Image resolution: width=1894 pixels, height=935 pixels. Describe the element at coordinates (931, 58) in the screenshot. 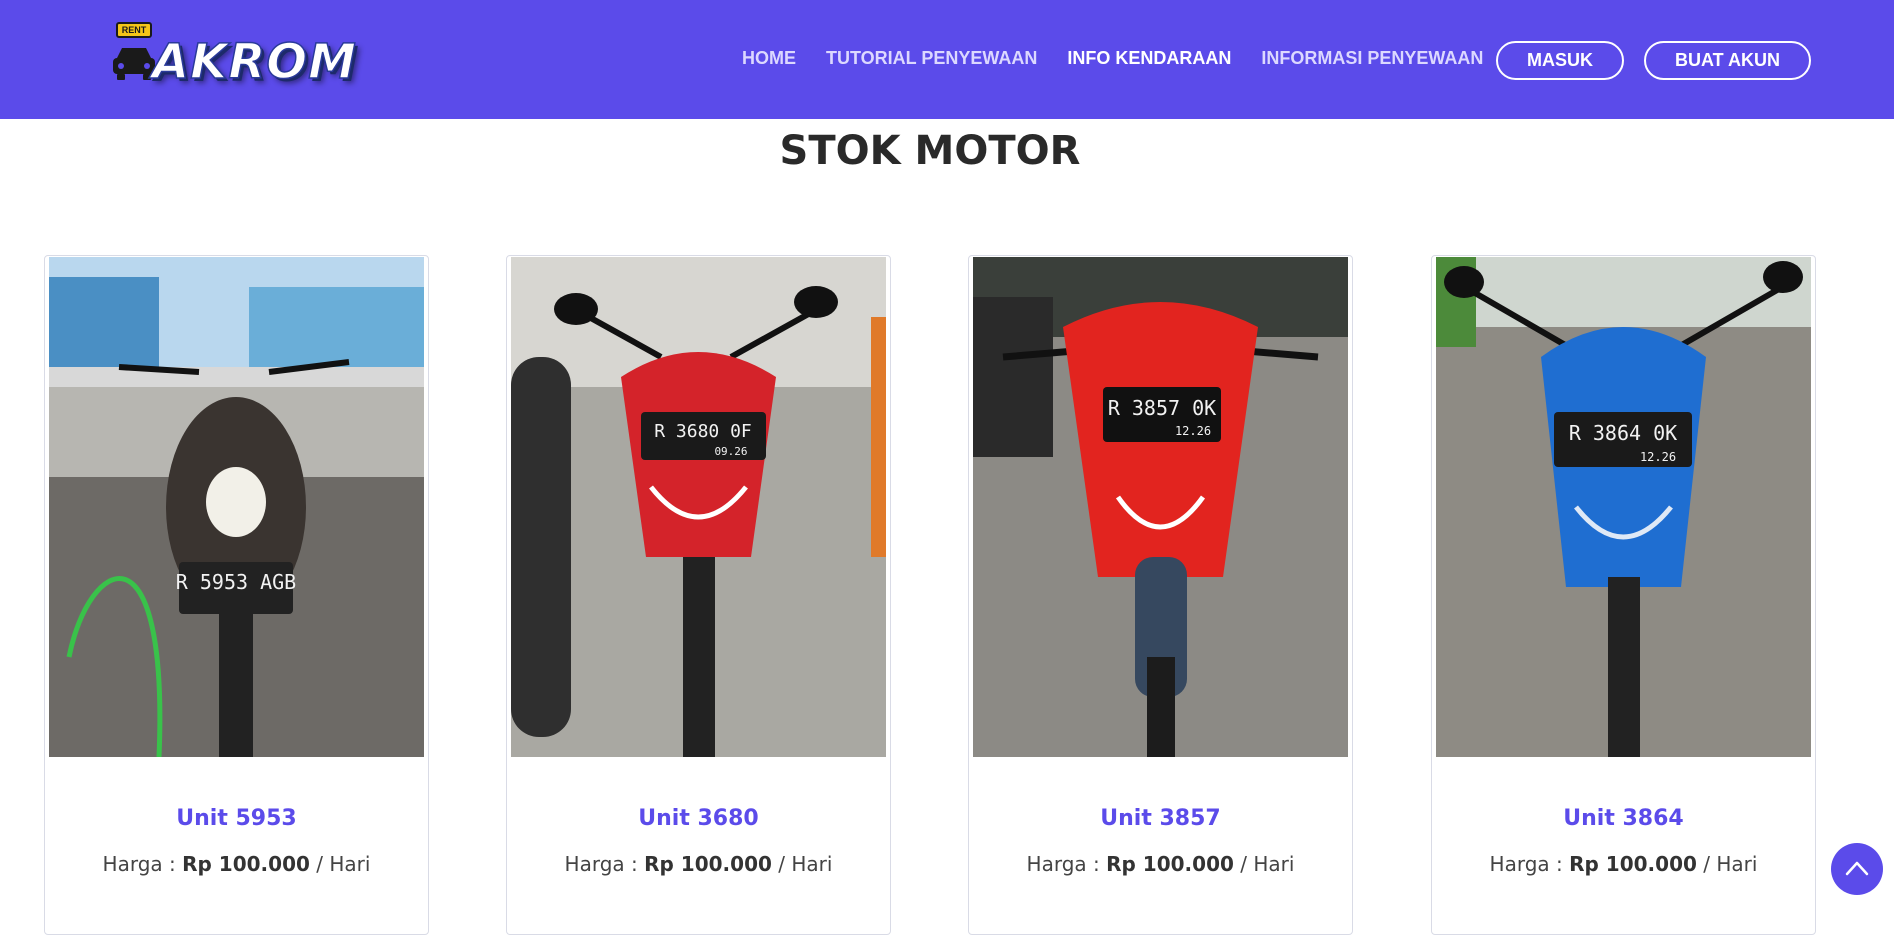

I see `nav-tutorial-penyewaan: TUTORIAL PENYEWAAN` at that location.